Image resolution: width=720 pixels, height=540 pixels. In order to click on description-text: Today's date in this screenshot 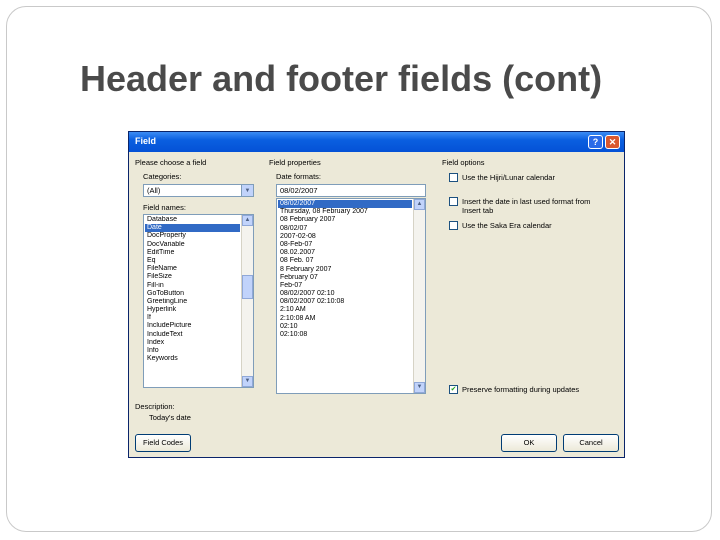, I will do `click(170, 417)`.